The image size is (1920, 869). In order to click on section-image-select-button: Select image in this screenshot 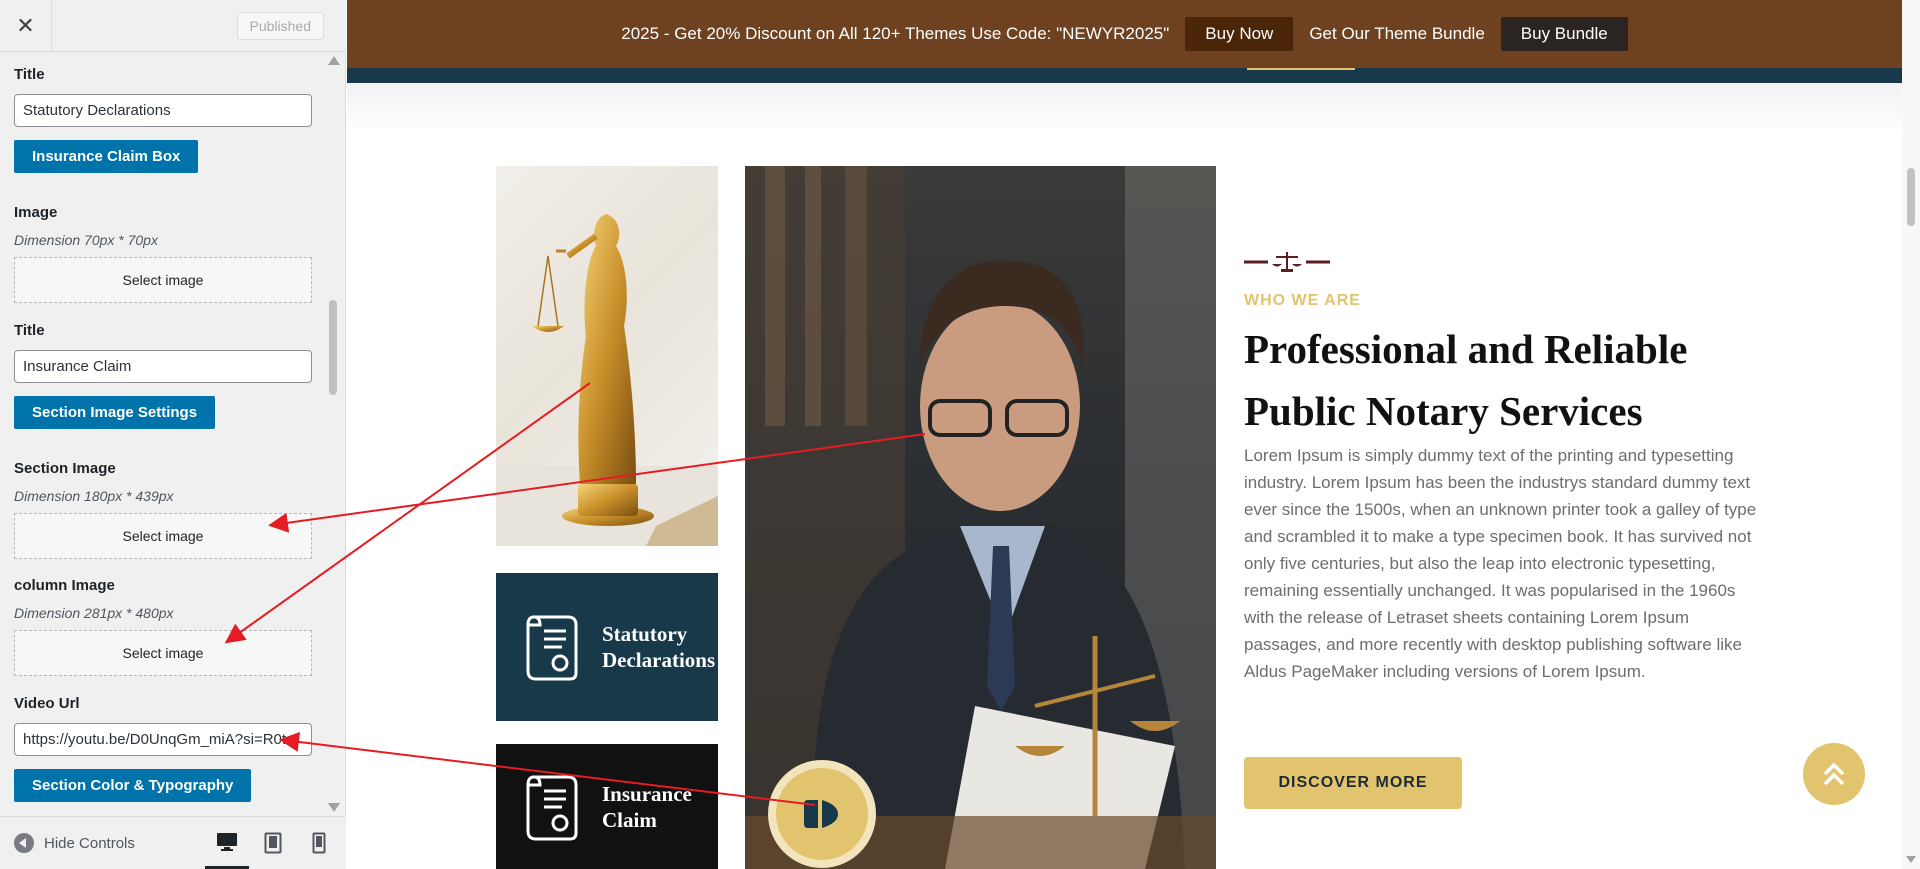, I will do `click(163, 536)`.